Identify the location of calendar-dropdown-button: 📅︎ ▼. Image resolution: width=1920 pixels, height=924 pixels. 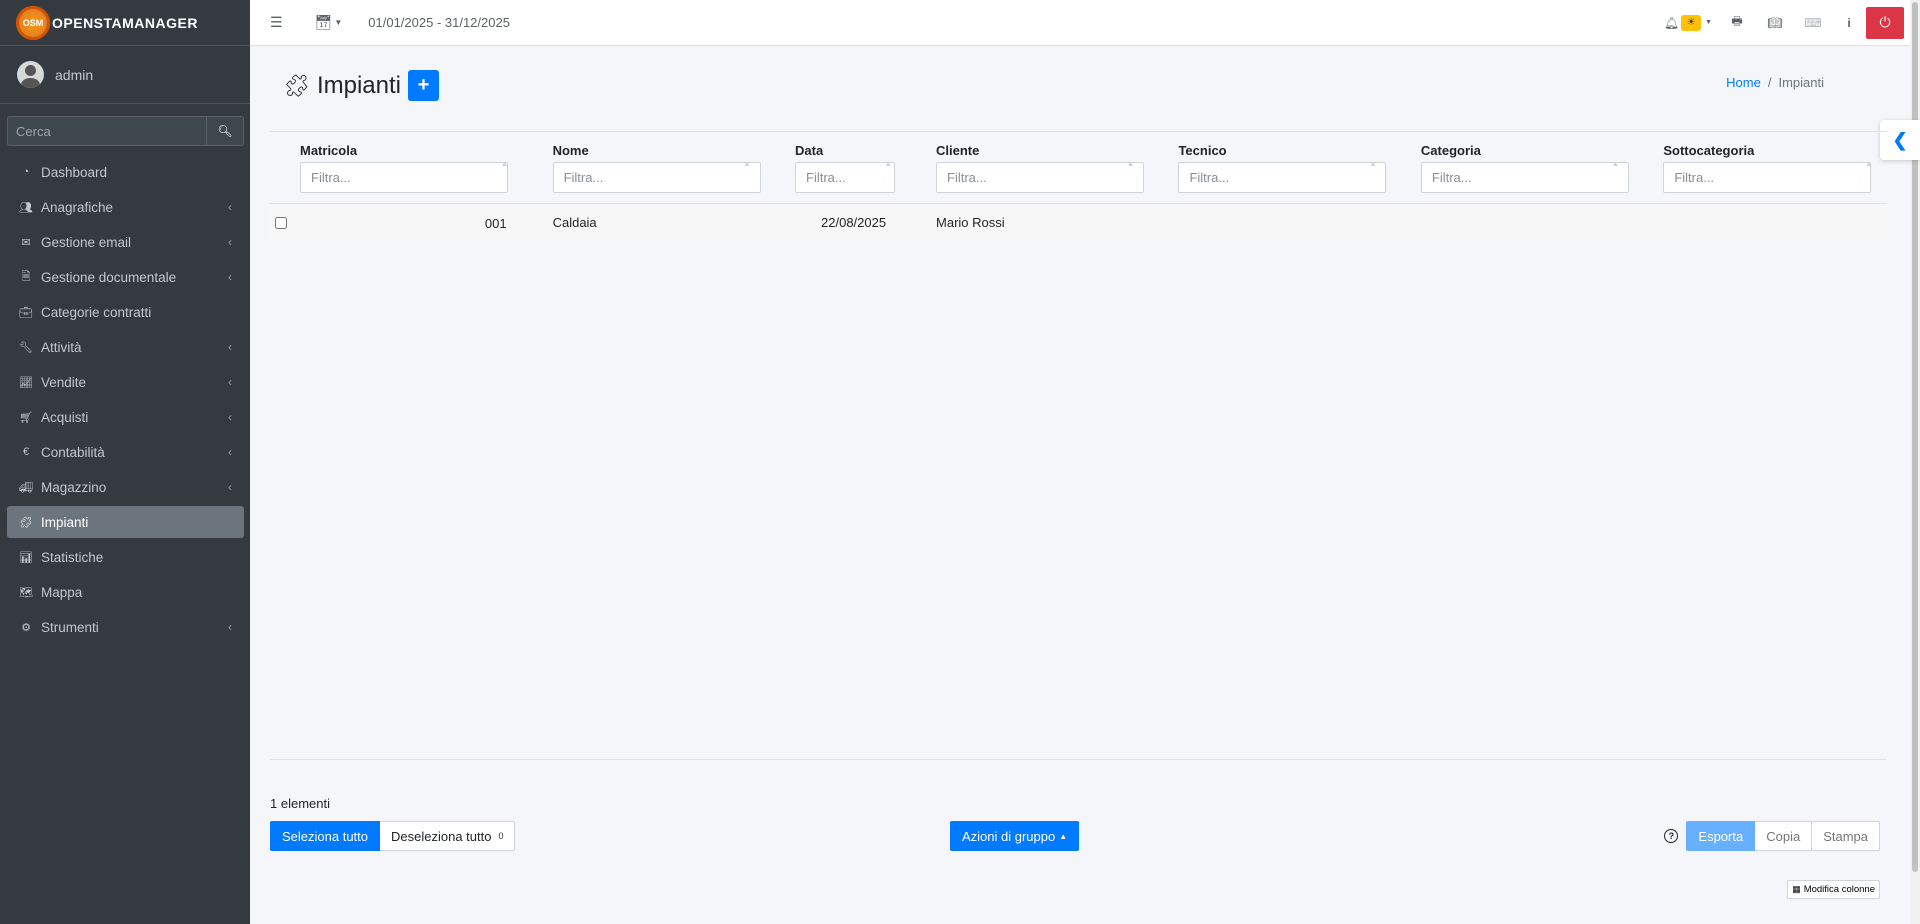
(329, 22).